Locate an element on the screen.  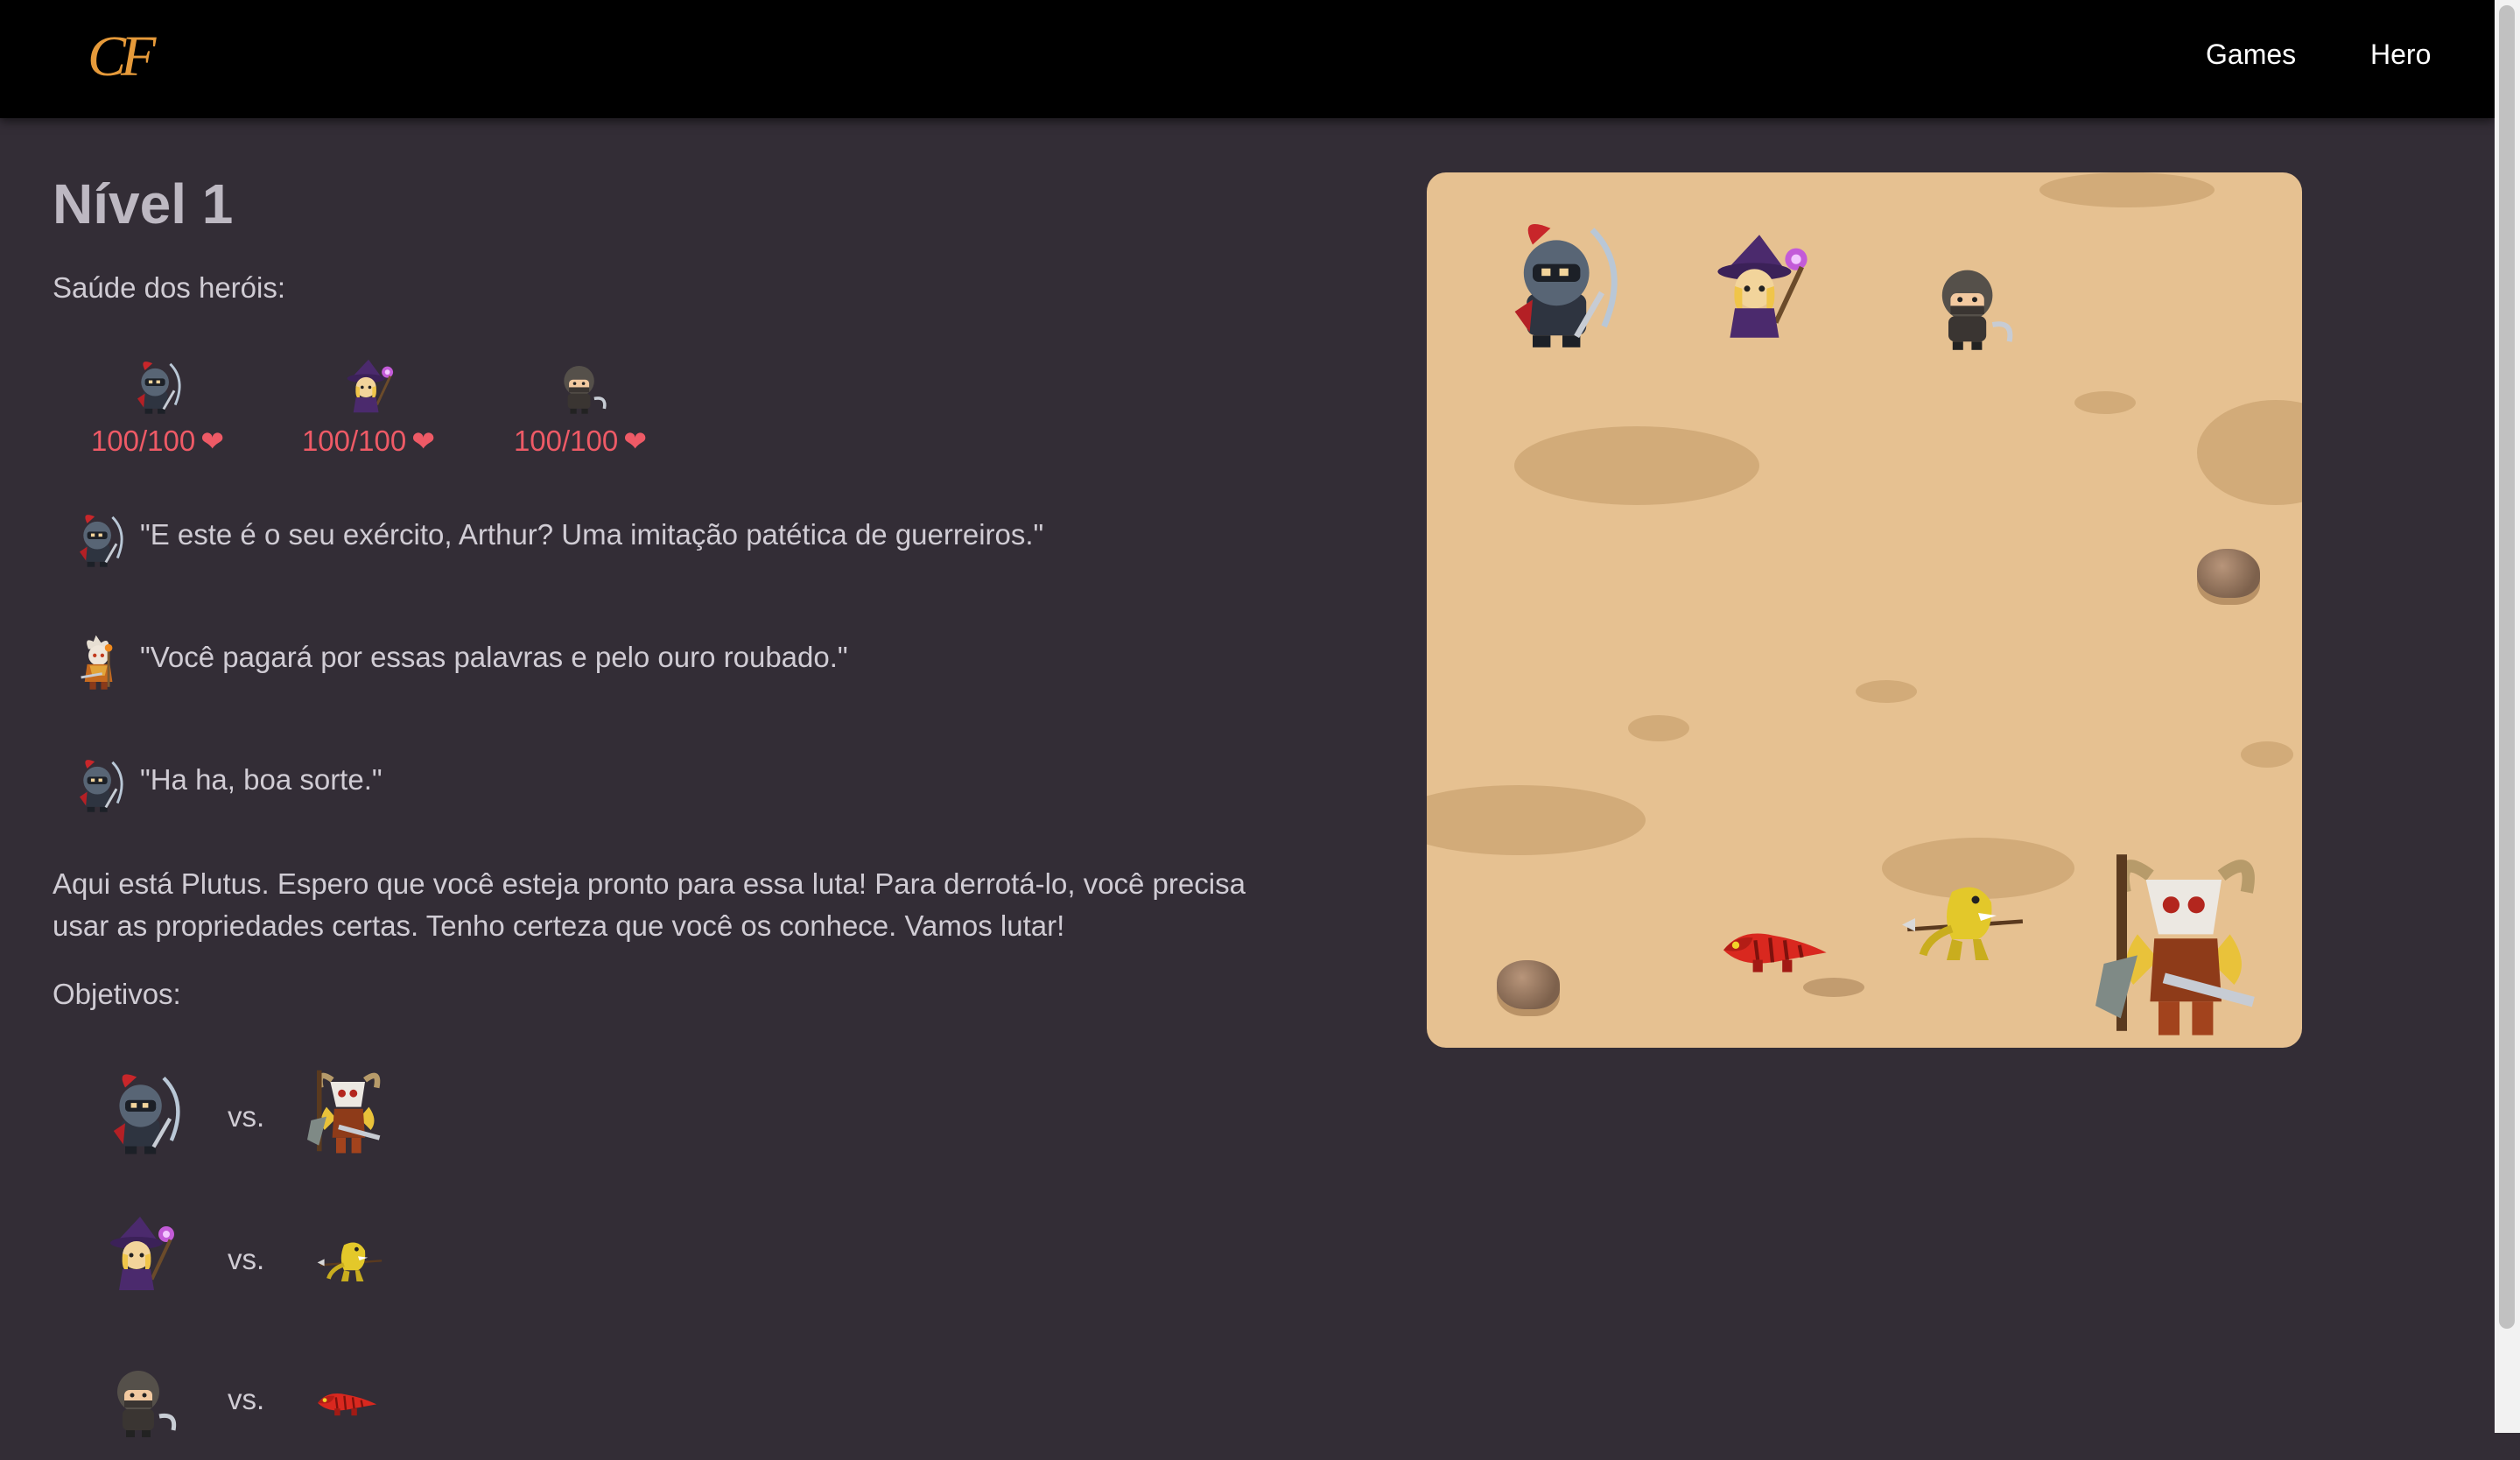
arthur-icon is located at coordinates (99, 661).